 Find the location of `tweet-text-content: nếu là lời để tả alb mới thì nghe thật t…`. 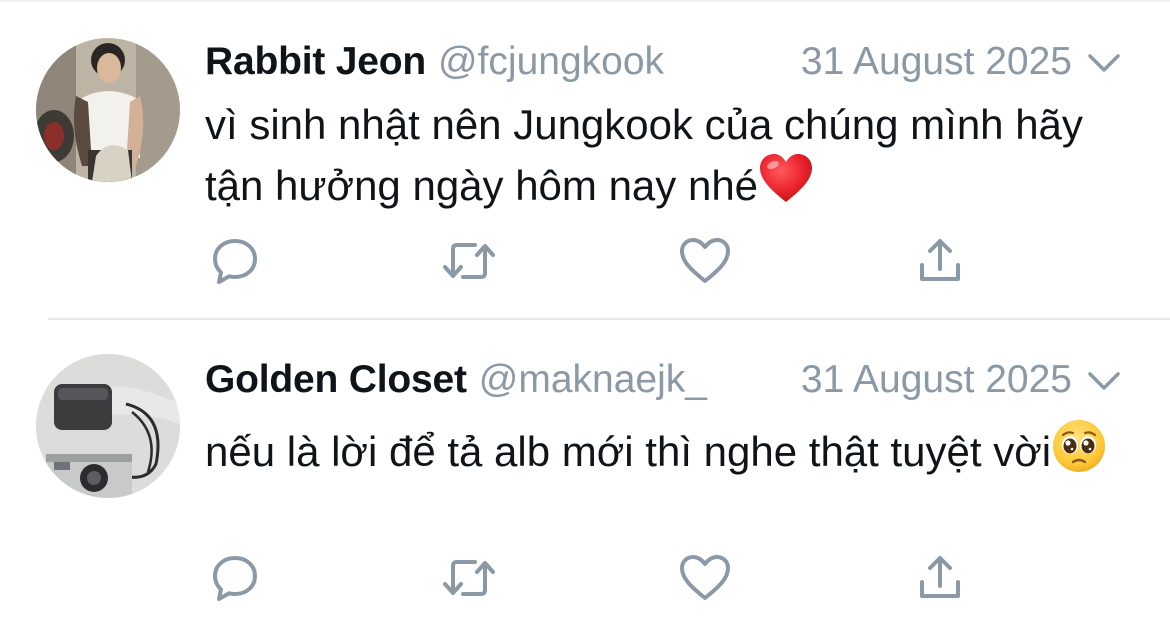

tweet-text-content: nếu là lời để tả alb mới thì nghe thật t… is located at coordinates (628, 451).